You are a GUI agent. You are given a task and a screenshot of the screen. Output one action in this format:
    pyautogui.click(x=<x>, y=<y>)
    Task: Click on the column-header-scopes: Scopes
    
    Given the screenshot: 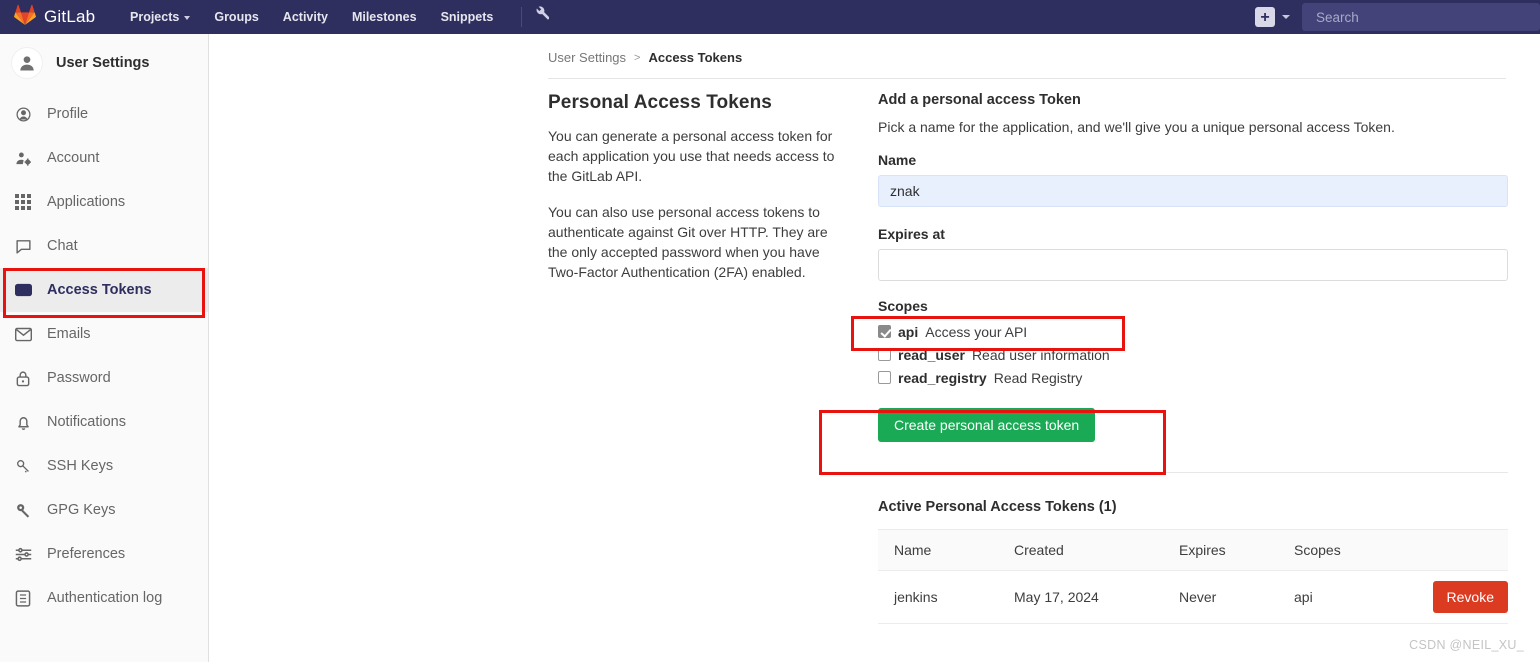 What is the action you would take?
    pyautogui.click(x=1325, y=550)
    